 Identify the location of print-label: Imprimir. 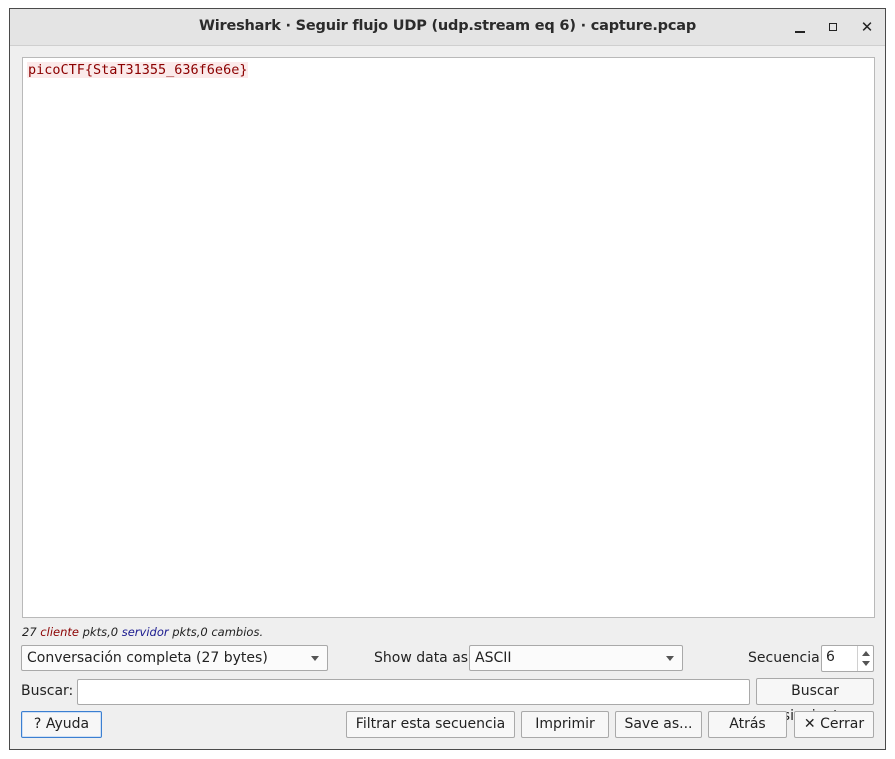
(565, 724).